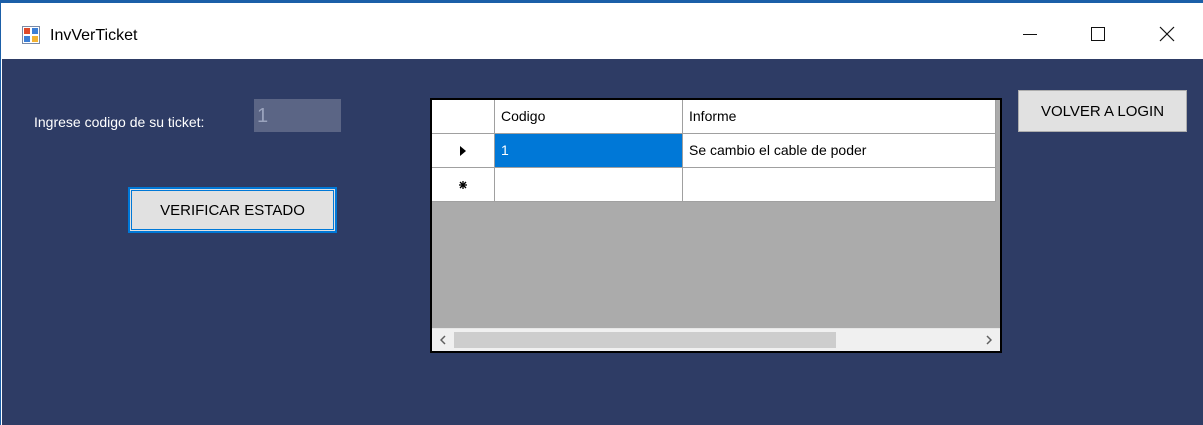 This screenshot has width=1203, height=425. I want to click on cell-informe: Se cambio el cable de poder, so click(839, 151).